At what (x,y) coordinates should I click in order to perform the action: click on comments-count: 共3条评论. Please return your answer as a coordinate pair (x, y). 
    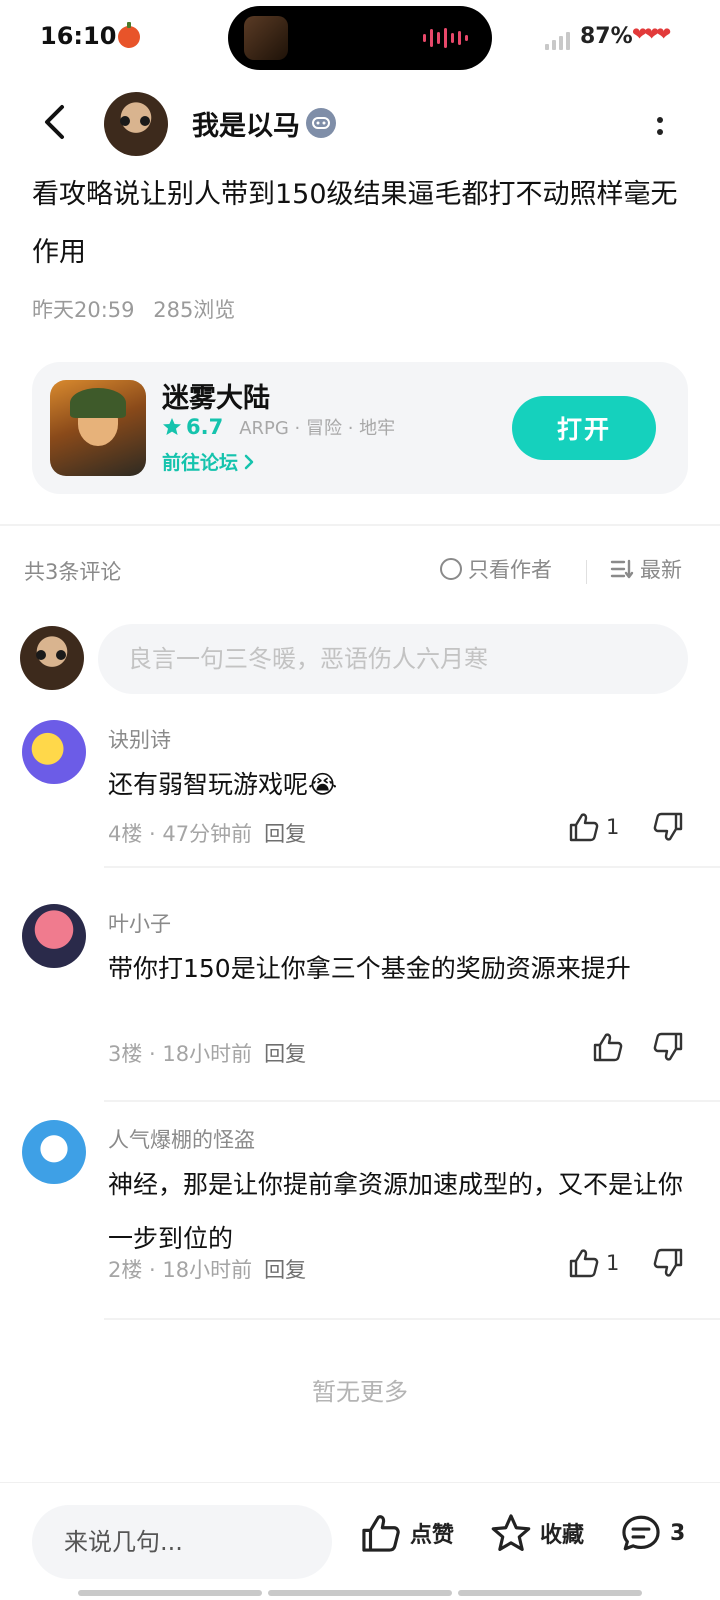
    Looking at the image, I should click on (73, 572).